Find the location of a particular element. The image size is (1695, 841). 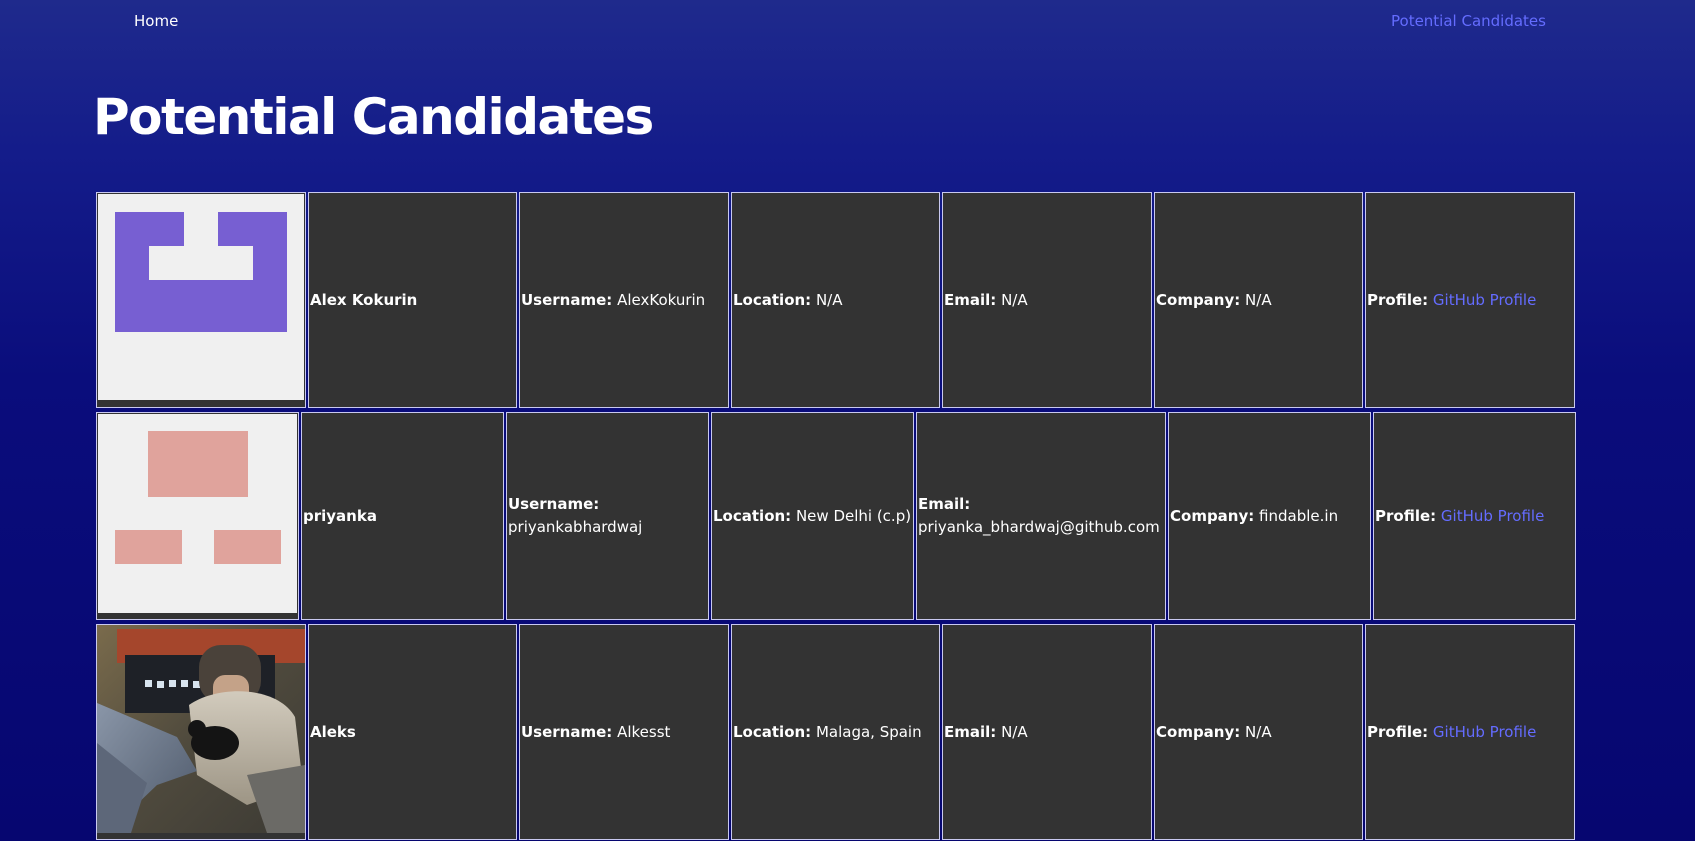

username-cell: Username: Alkesst is located at coordinates (624, 732).